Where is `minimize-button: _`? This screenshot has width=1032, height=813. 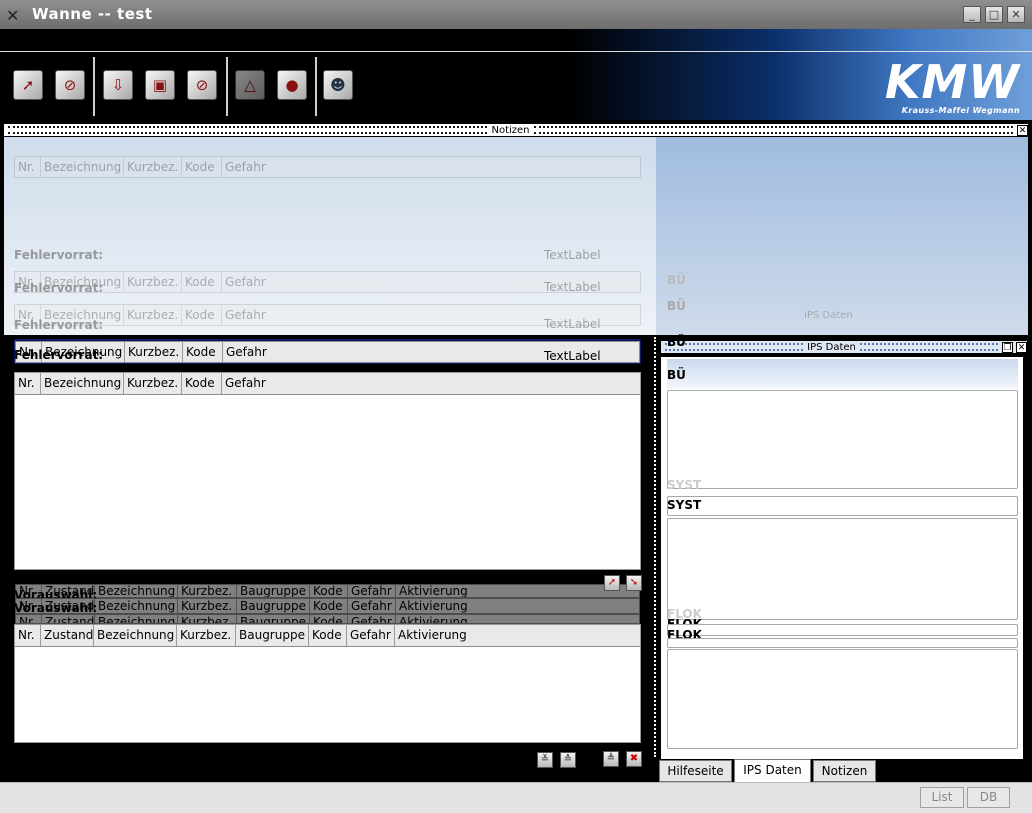 minimize-button: _ is located at coordinates (972, 14).